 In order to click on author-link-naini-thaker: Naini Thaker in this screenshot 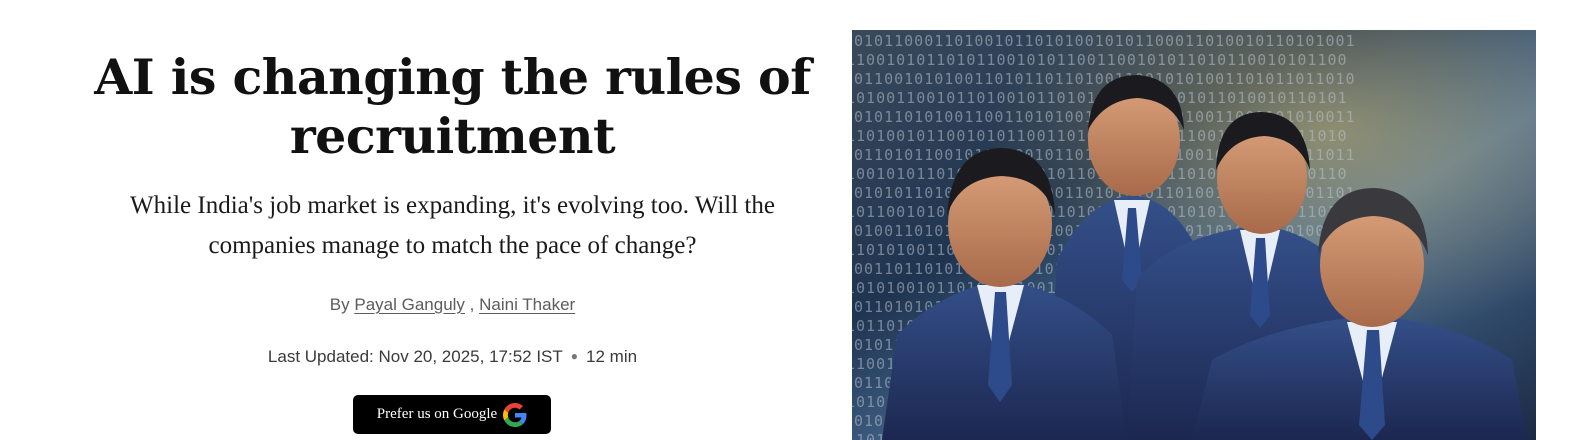, I will do `click(527, 304)`.